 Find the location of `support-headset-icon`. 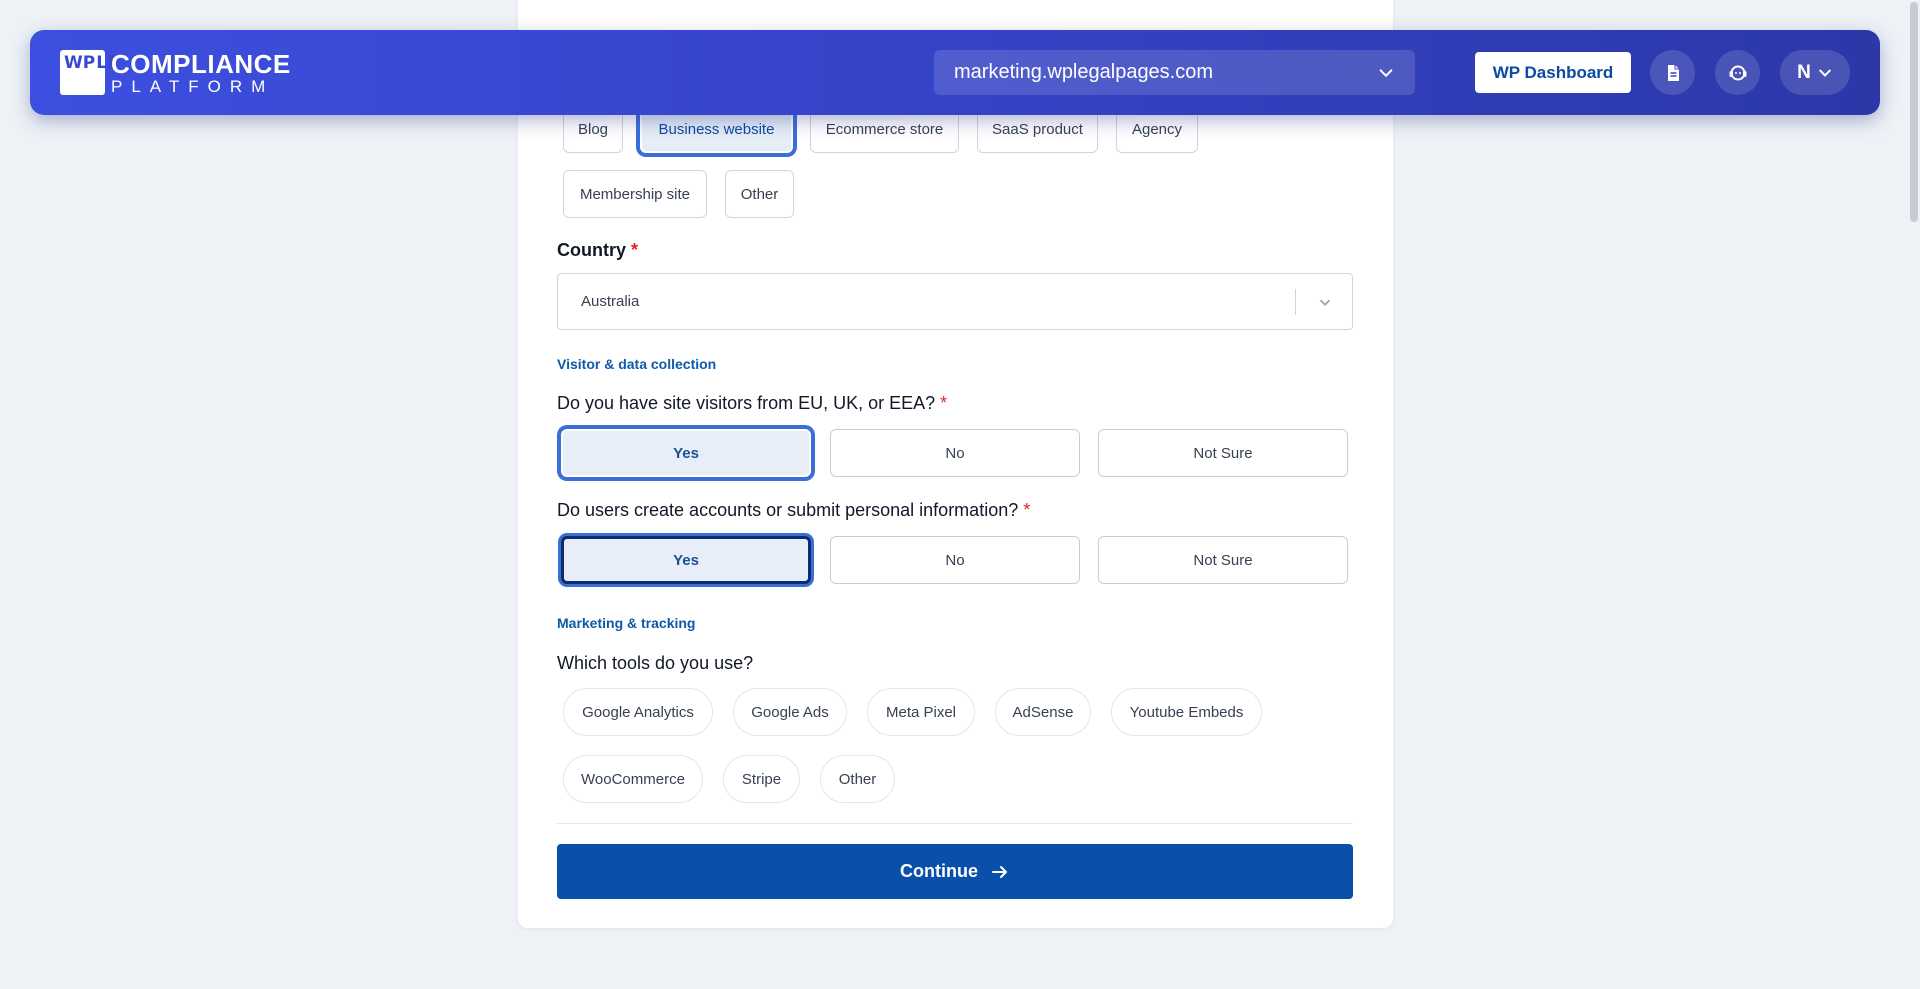

support-headset-icon is located at coordinates (1737, 72).